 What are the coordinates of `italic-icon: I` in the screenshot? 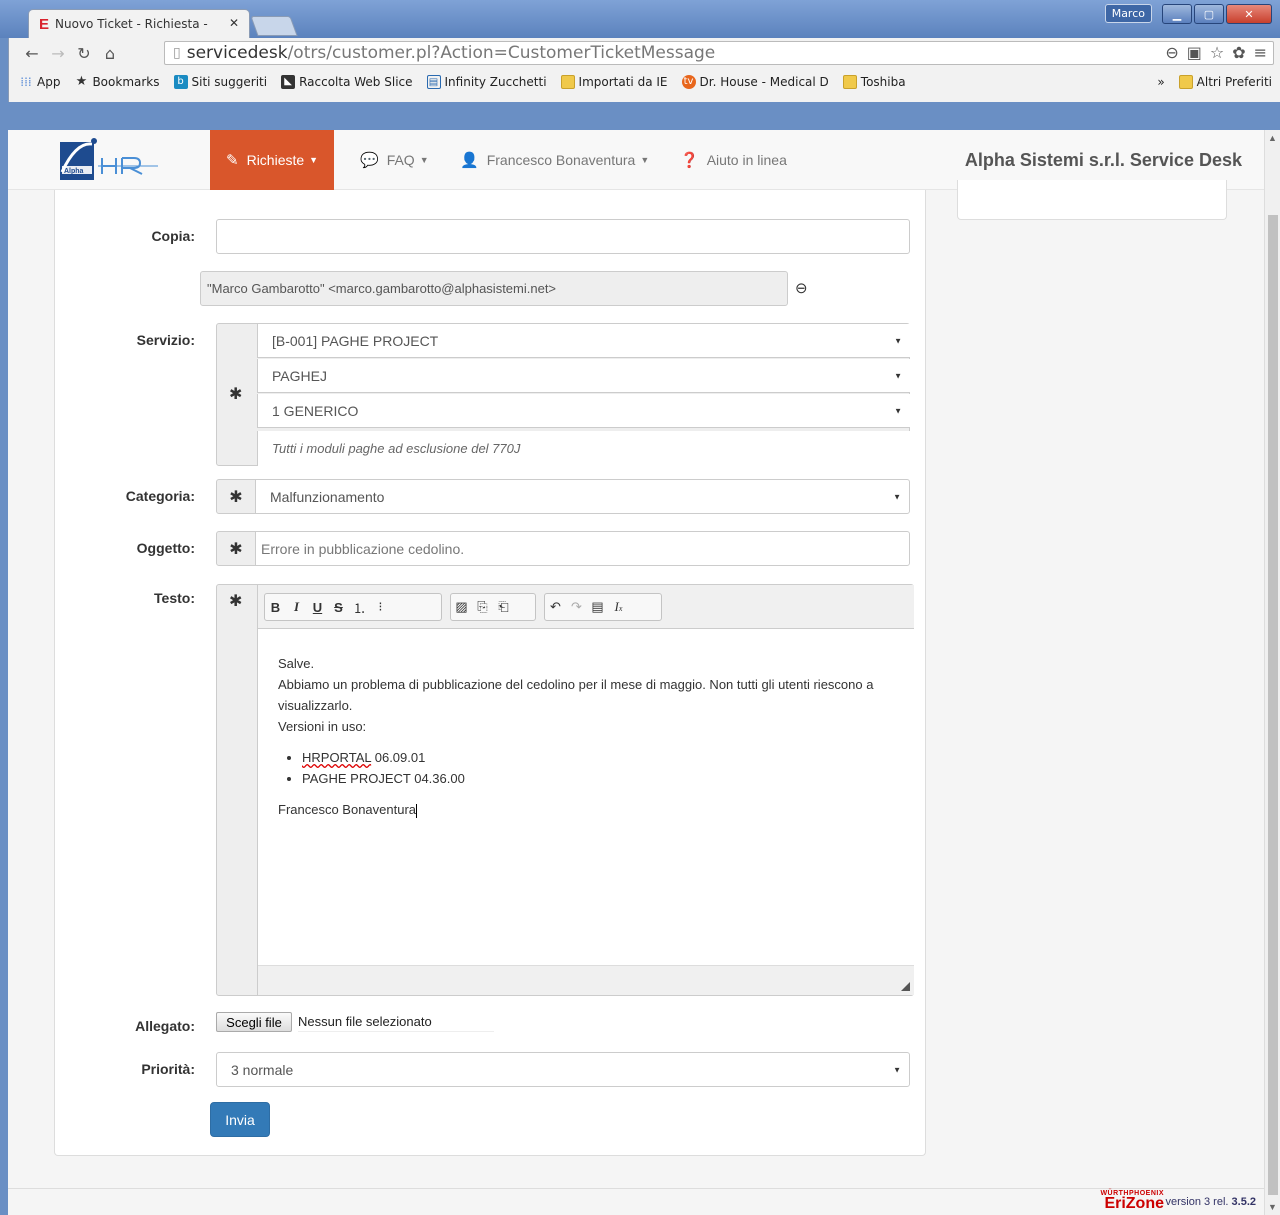 It's located at (296, 607).